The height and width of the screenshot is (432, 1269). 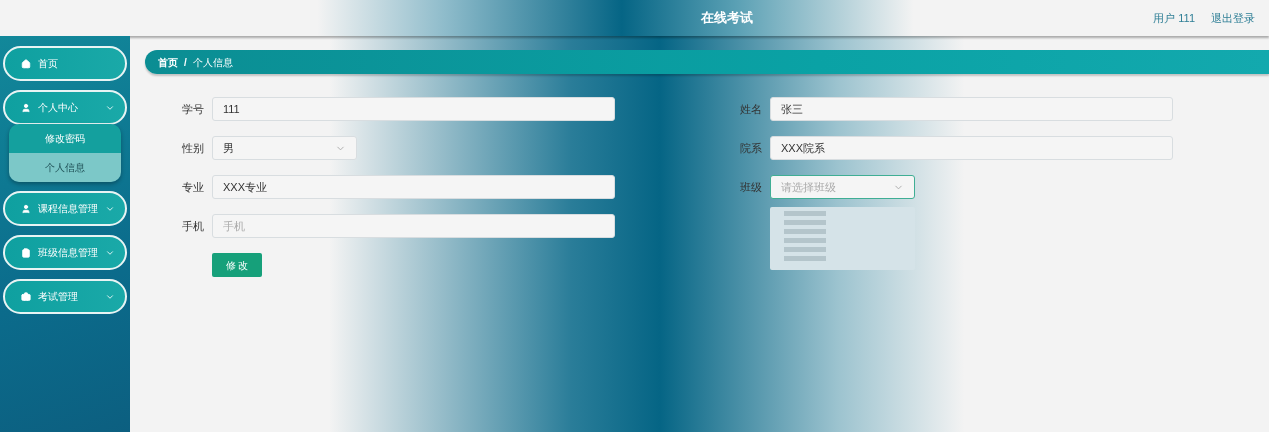 I want to click on home-icon, so click(x=26, y=63).